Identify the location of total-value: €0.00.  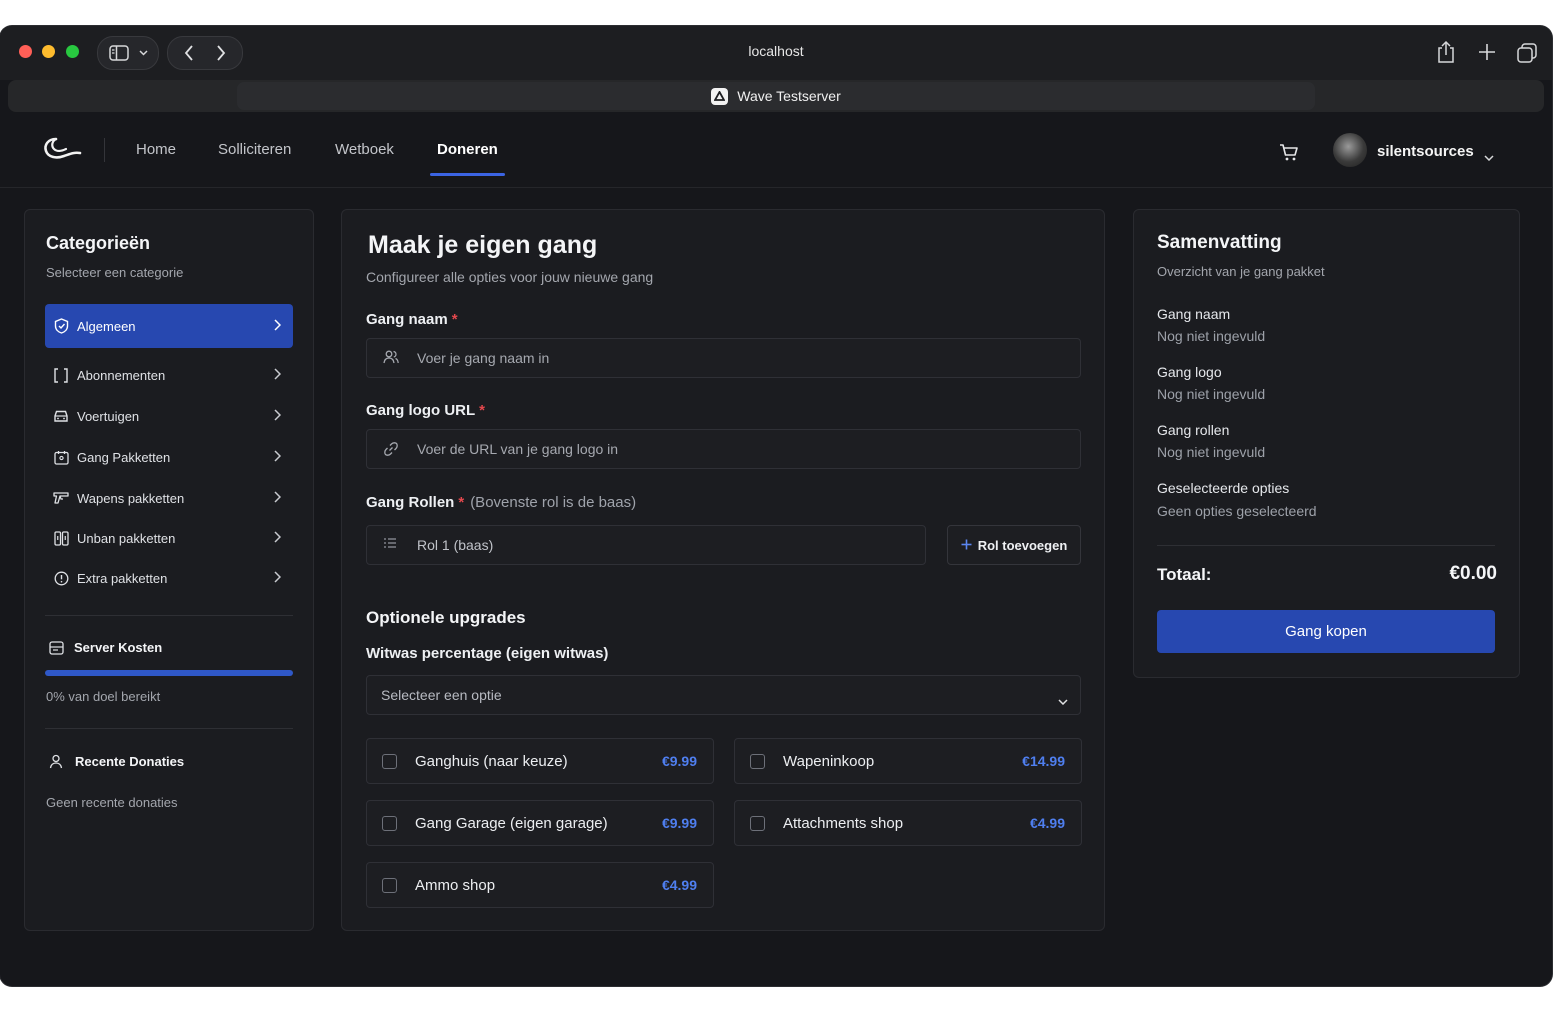
(1473, 573).